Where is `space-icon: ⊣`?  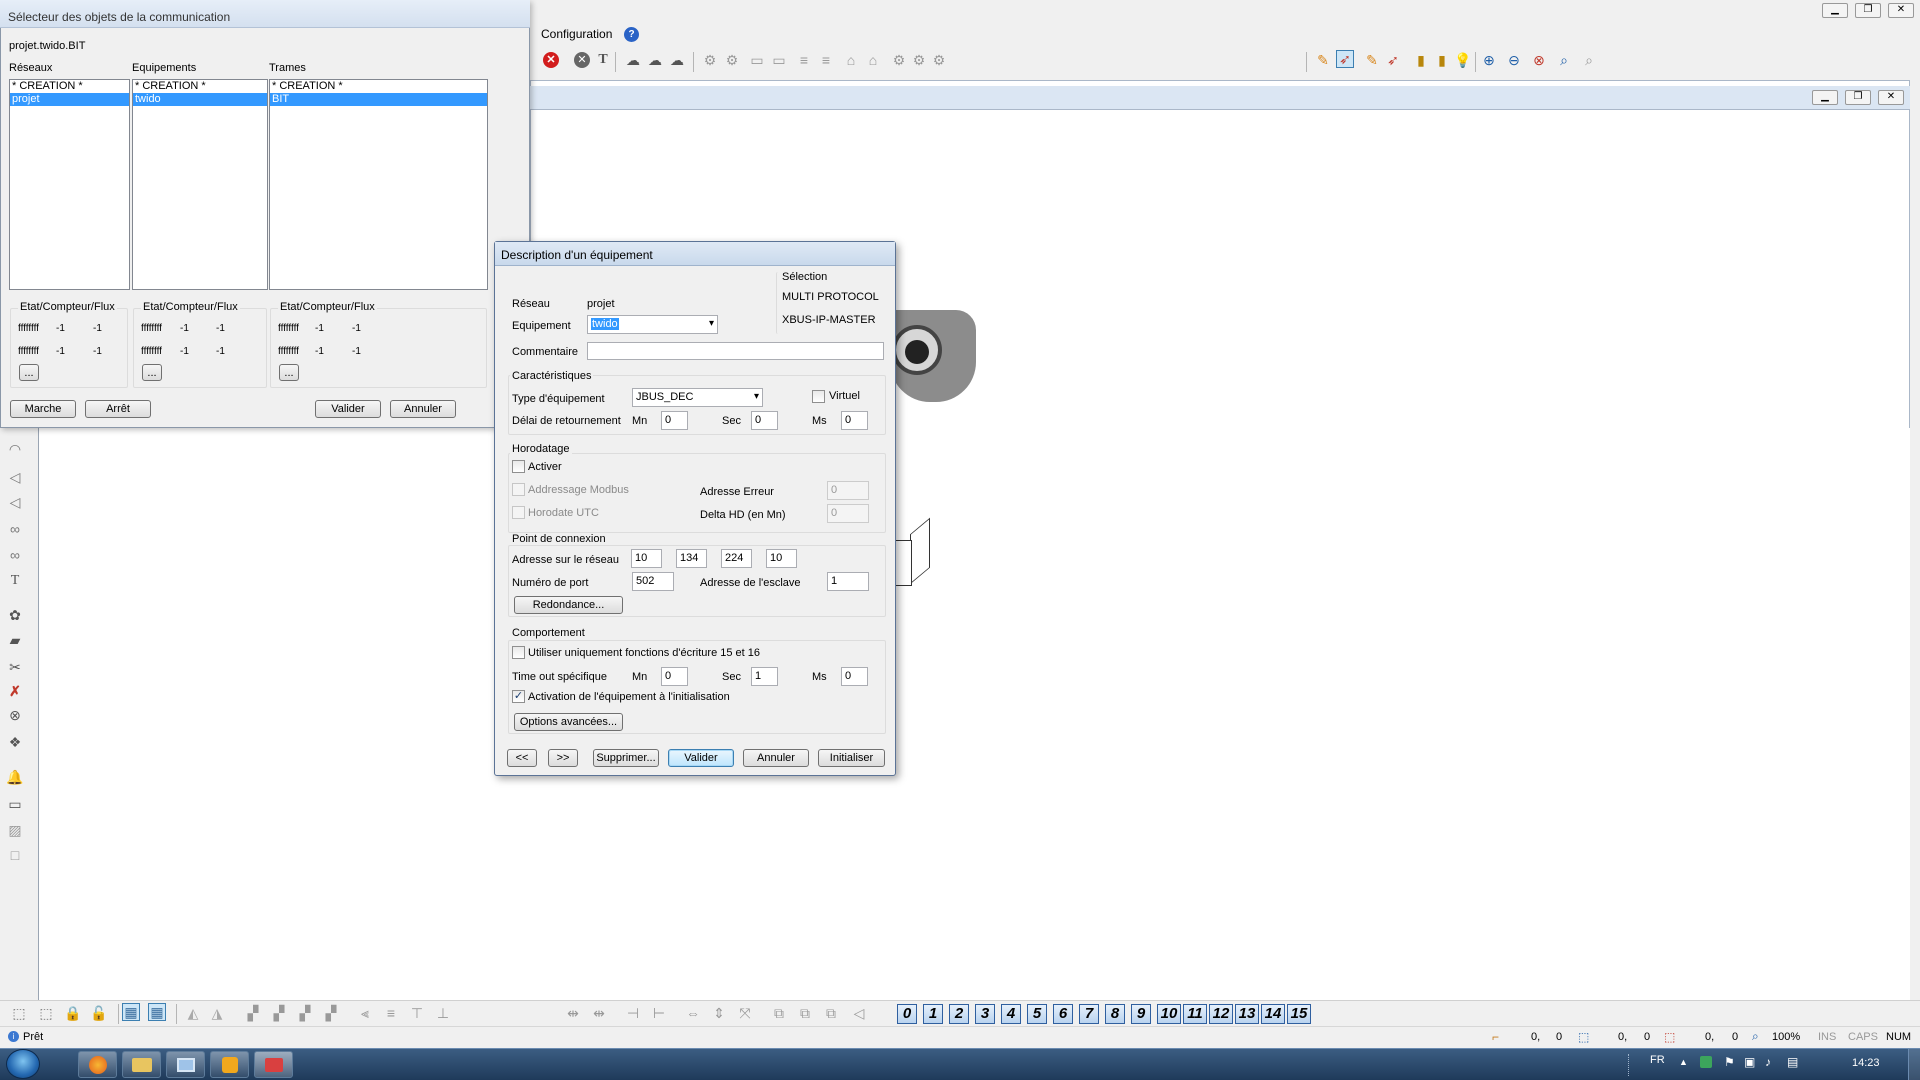 space-icon: ⊣ is located at coordinates (633, 1013).